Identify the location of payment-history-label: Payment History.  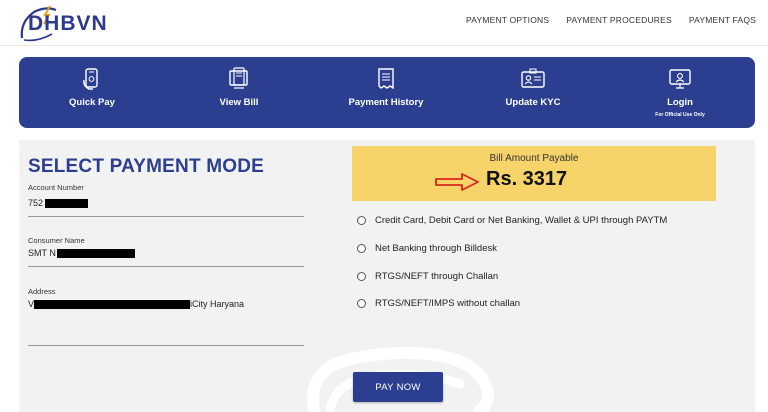
(386, 102).